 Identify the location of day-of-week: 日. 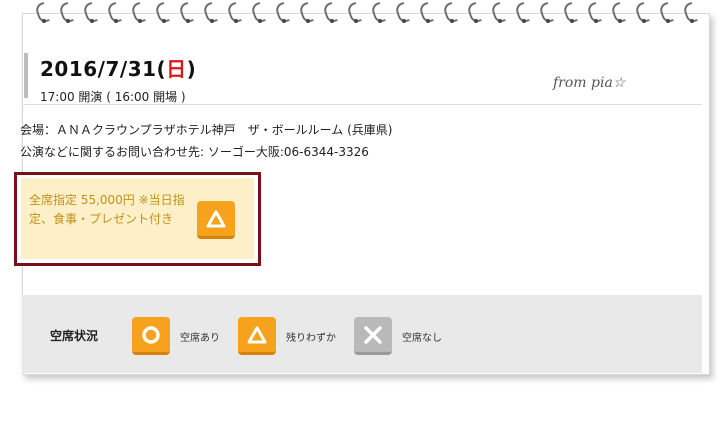
(176, 69).